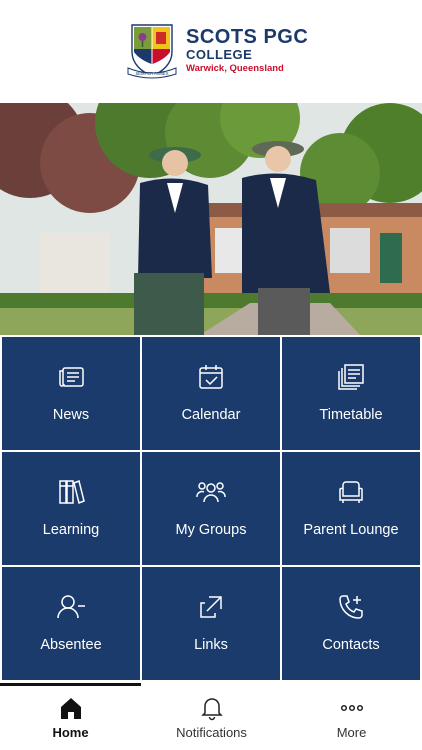 This screenshot has width=422, height=750. Describe the element at coordinates (351, 645) in the screenshot. I see `tile-label: Contacts` at that location.